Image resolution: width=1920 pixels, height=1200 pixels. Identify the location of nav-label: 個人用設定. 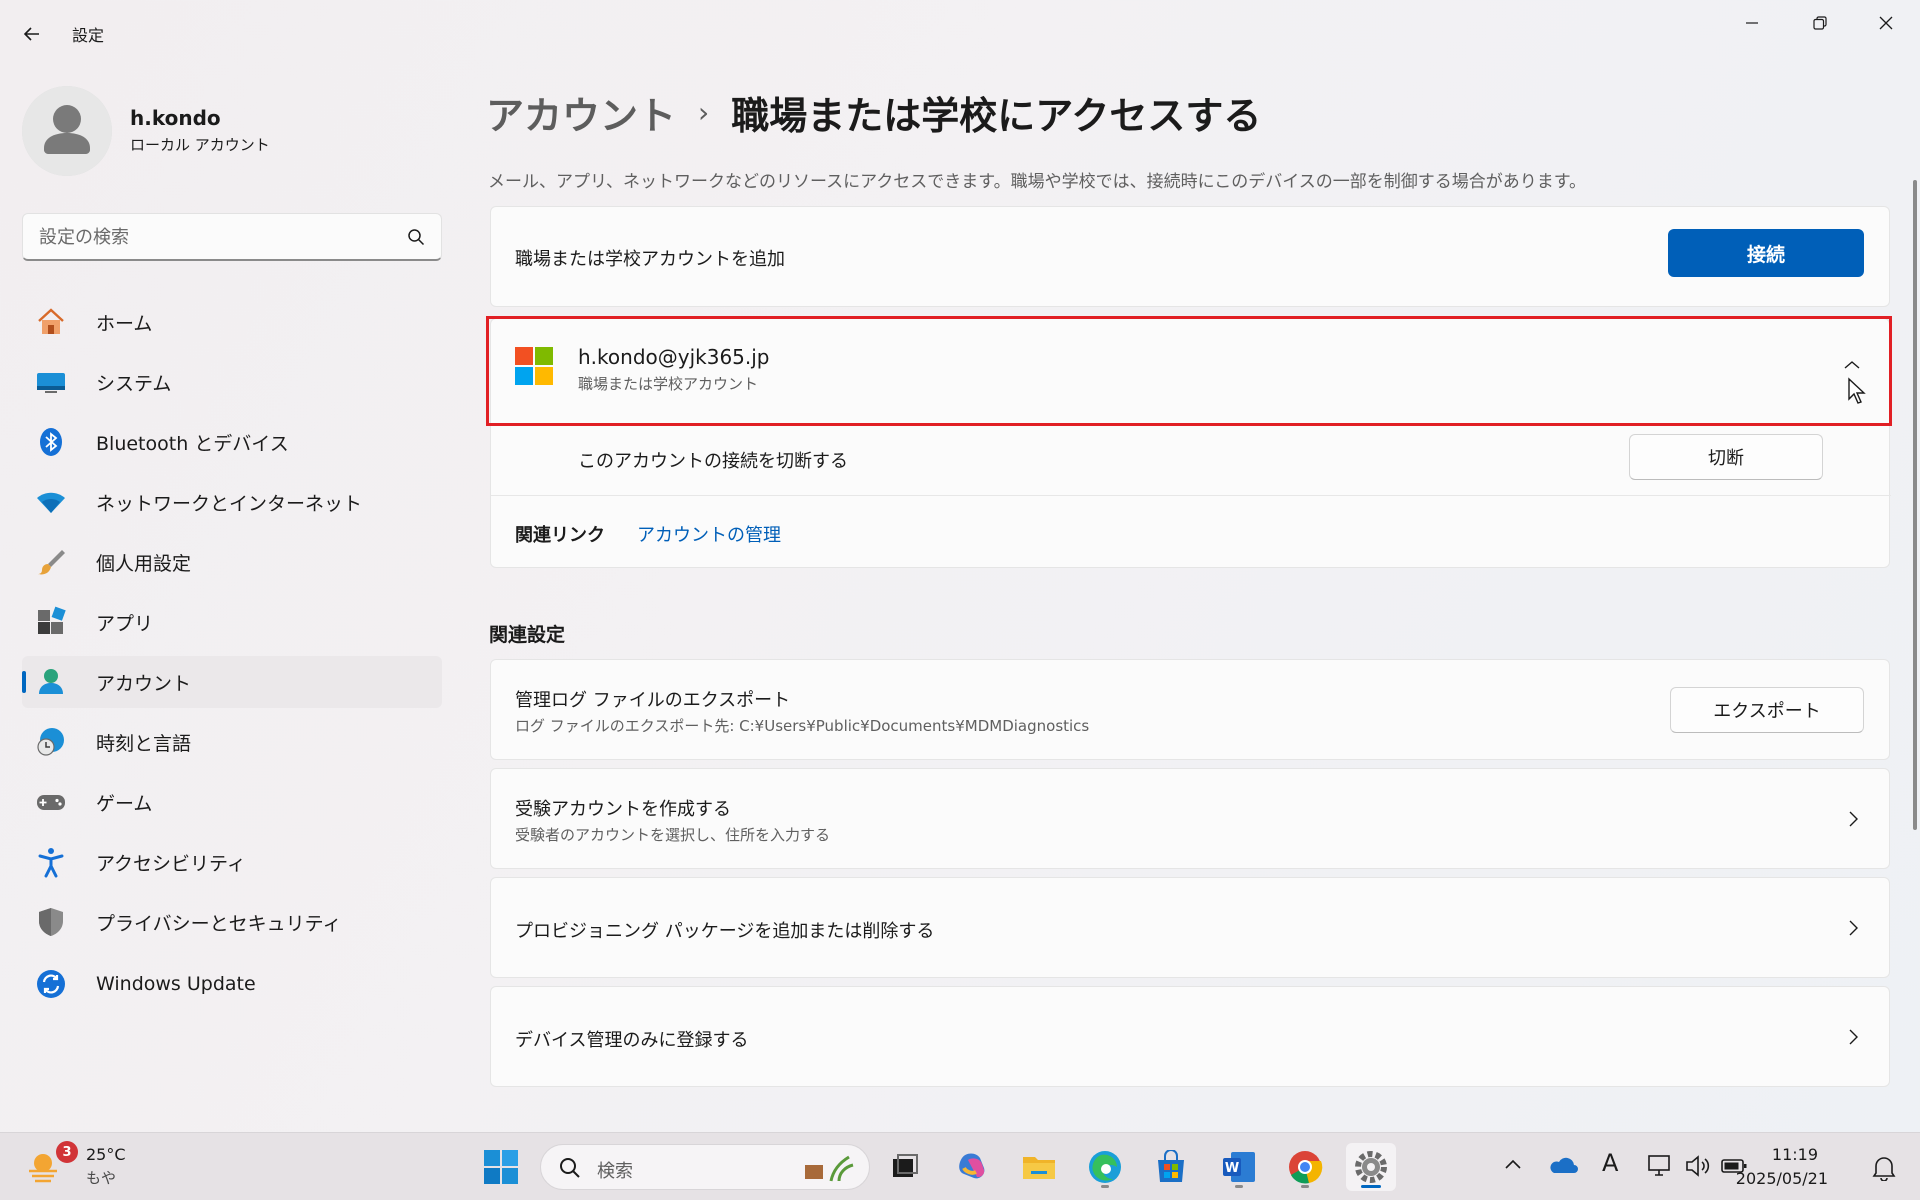
(144, 563).